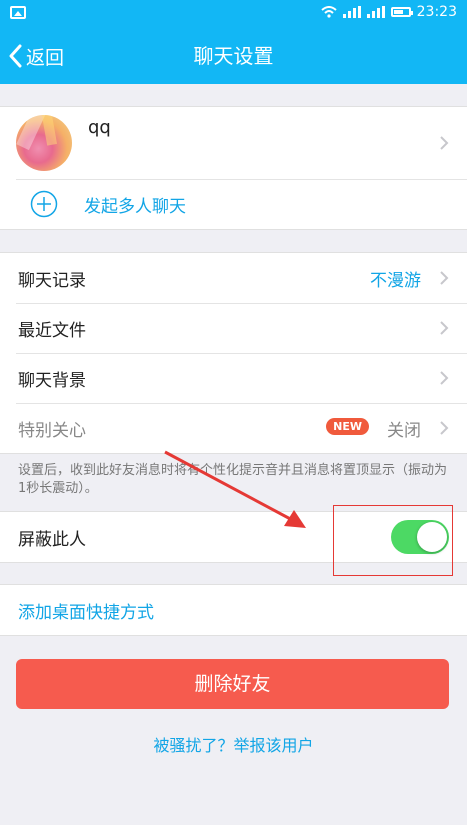 Image resolution: width=467 pixels, height=825 pixels. What do you see at coordinates (52, 330) in the screenshot?
I see `recent-files-label: 最近文件` at bounding box center [52, 330].